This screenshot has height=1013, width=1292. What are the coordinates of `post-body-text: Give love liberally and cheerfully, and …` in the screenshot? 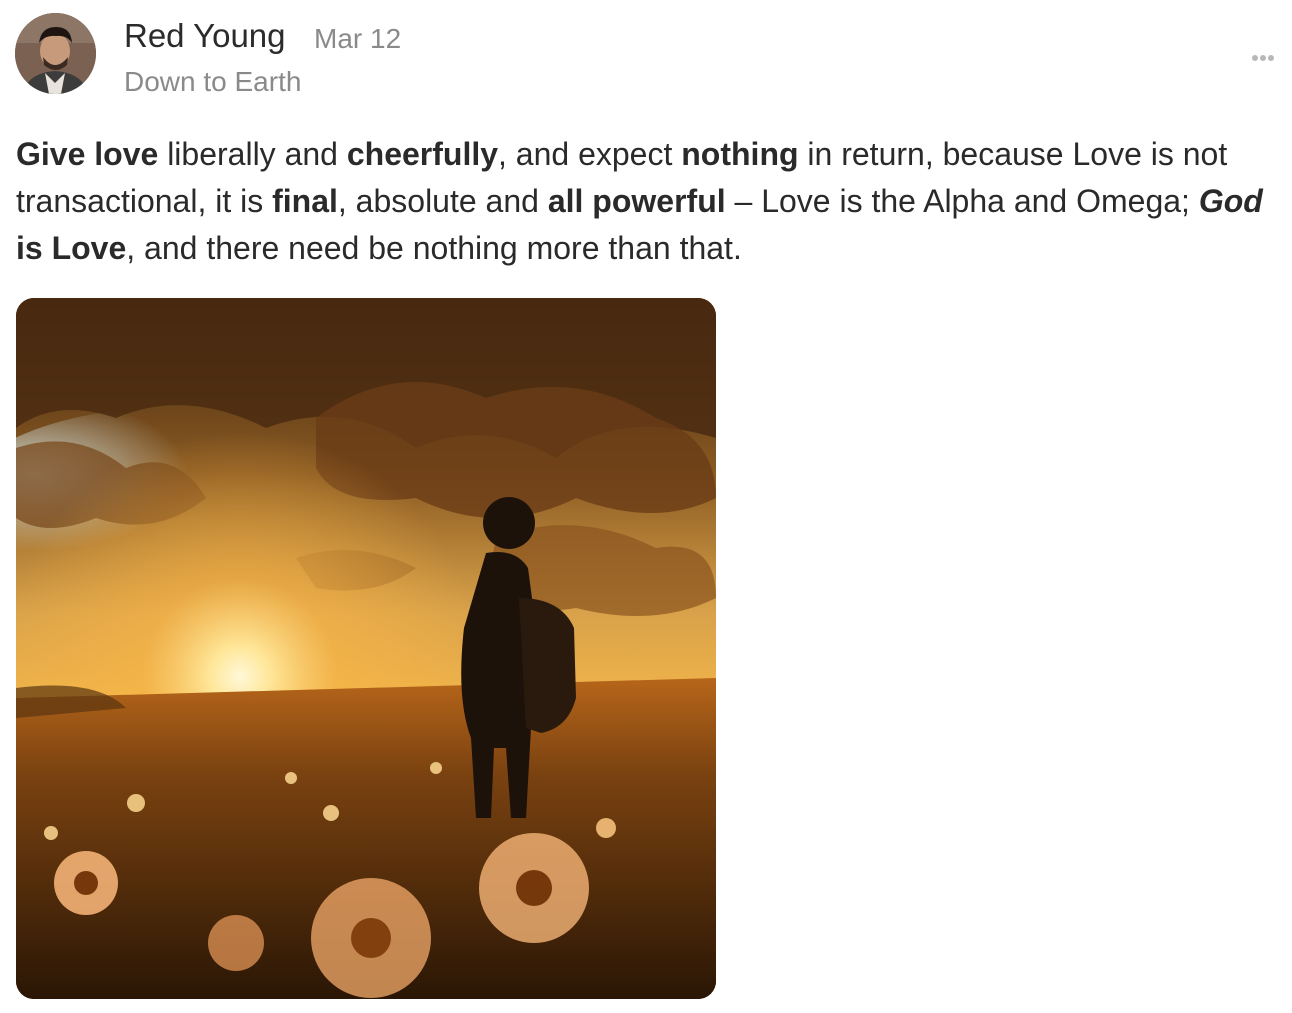 It's located at (647, 201).